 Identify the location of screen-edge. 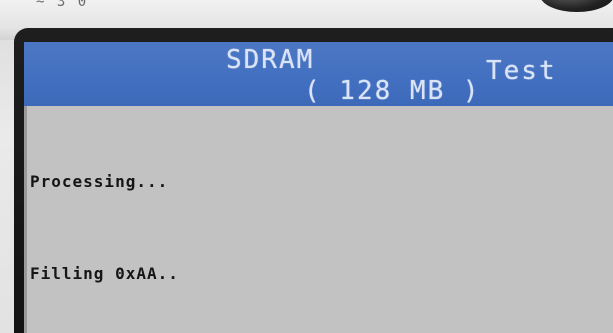
(25, 219).